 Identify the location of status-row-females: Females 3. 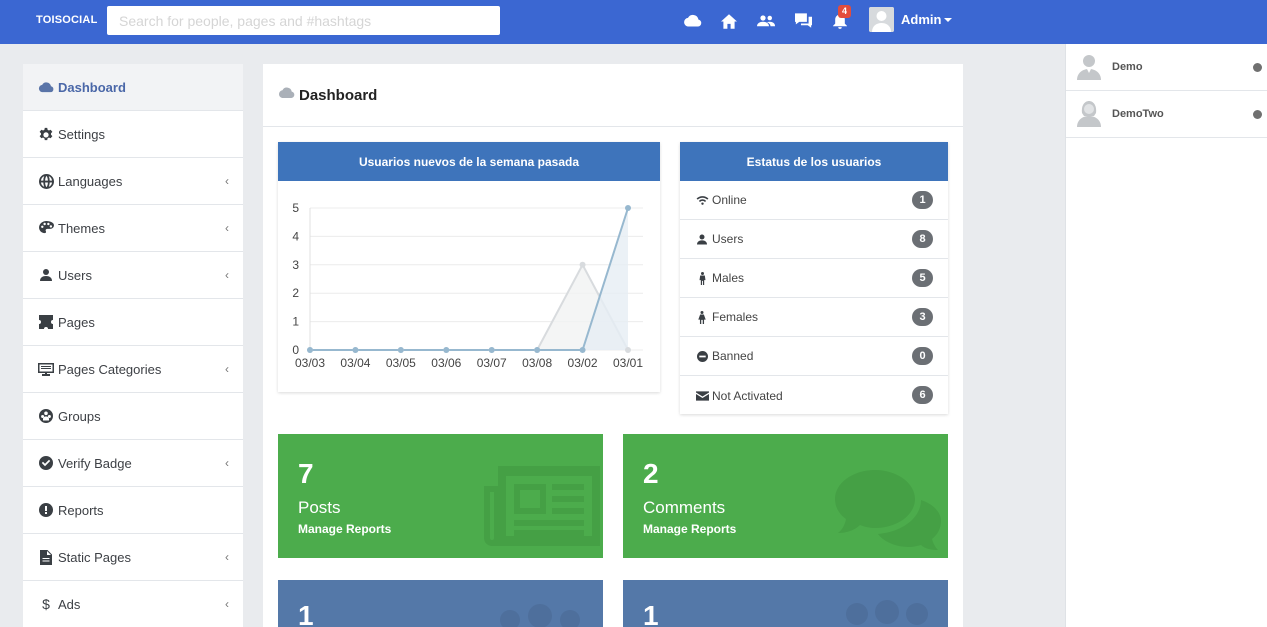
(814, 317).